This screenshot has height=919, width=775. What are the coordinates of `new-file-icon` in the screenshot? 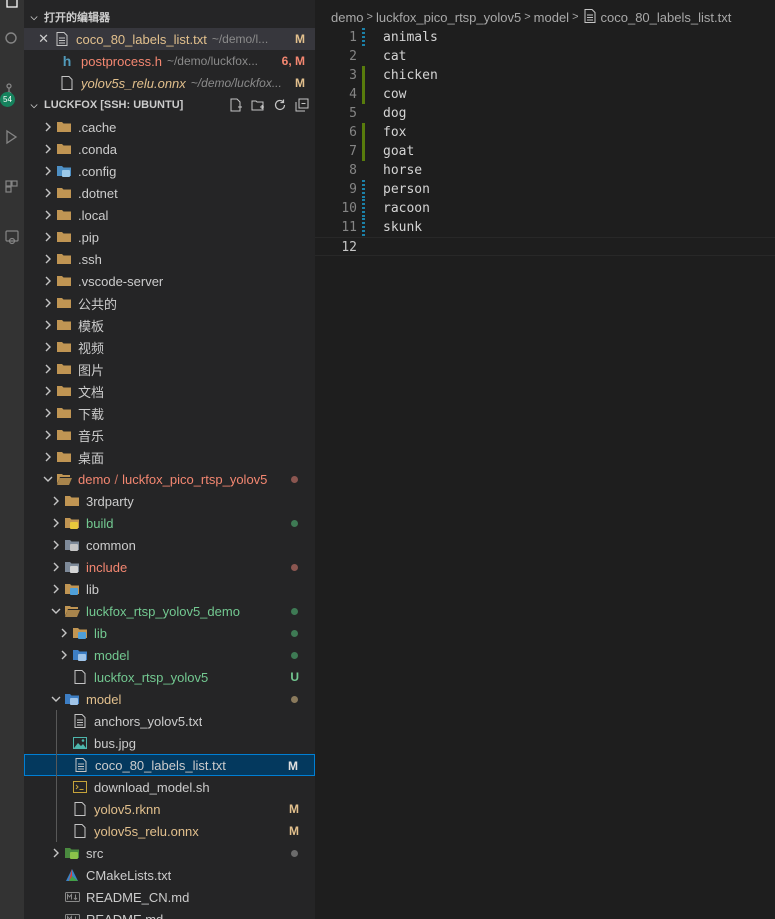 It's located at (235, 105).